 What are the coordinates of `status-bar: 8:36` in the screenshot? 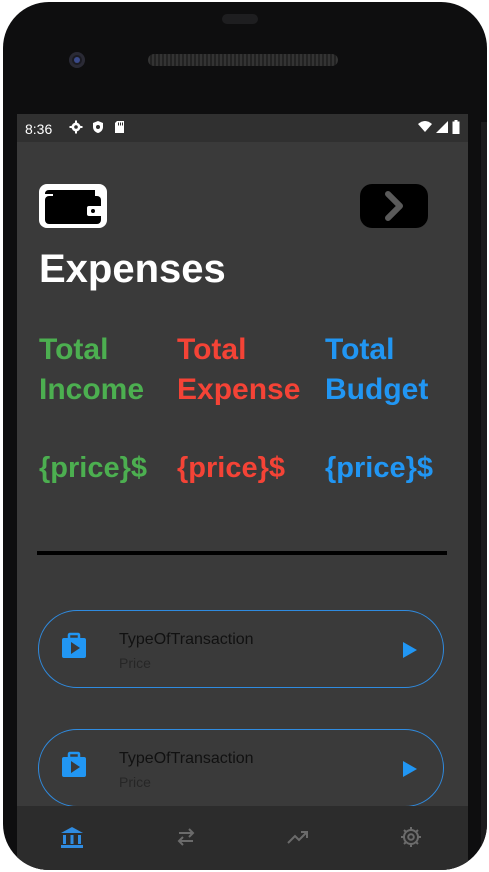 It's located at (242, 128).